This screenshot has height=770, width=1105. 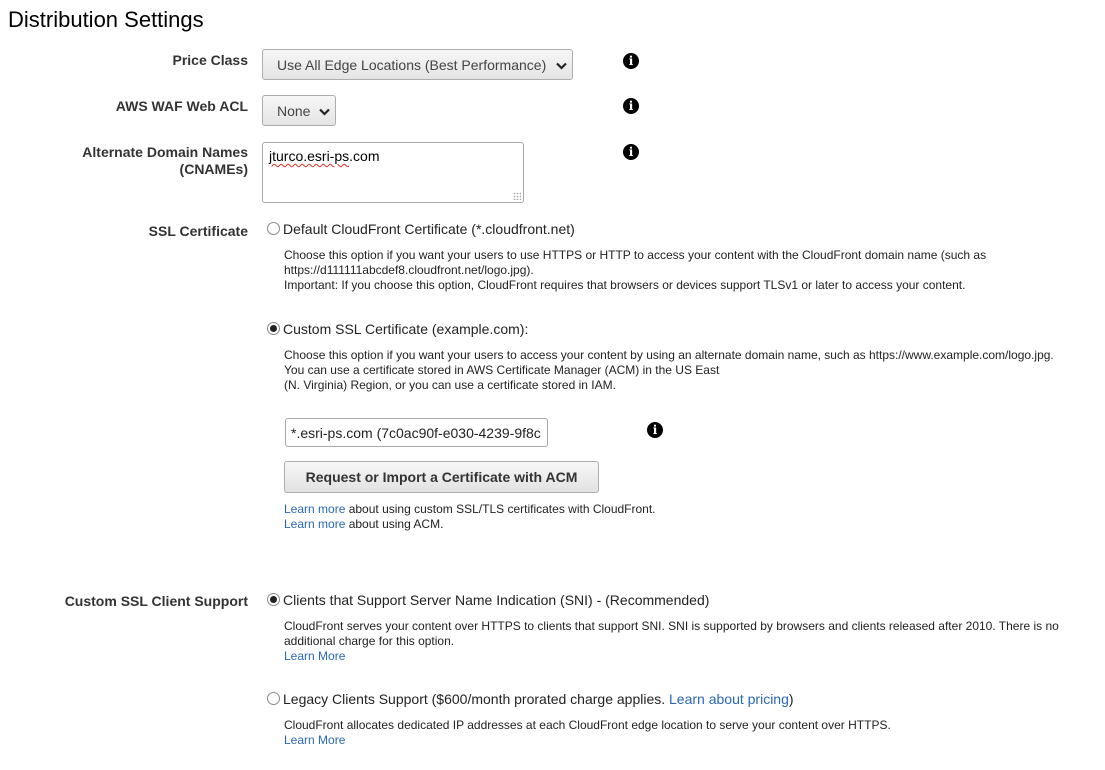 I want to click on legacy-radio, so click(x=273, y=698).